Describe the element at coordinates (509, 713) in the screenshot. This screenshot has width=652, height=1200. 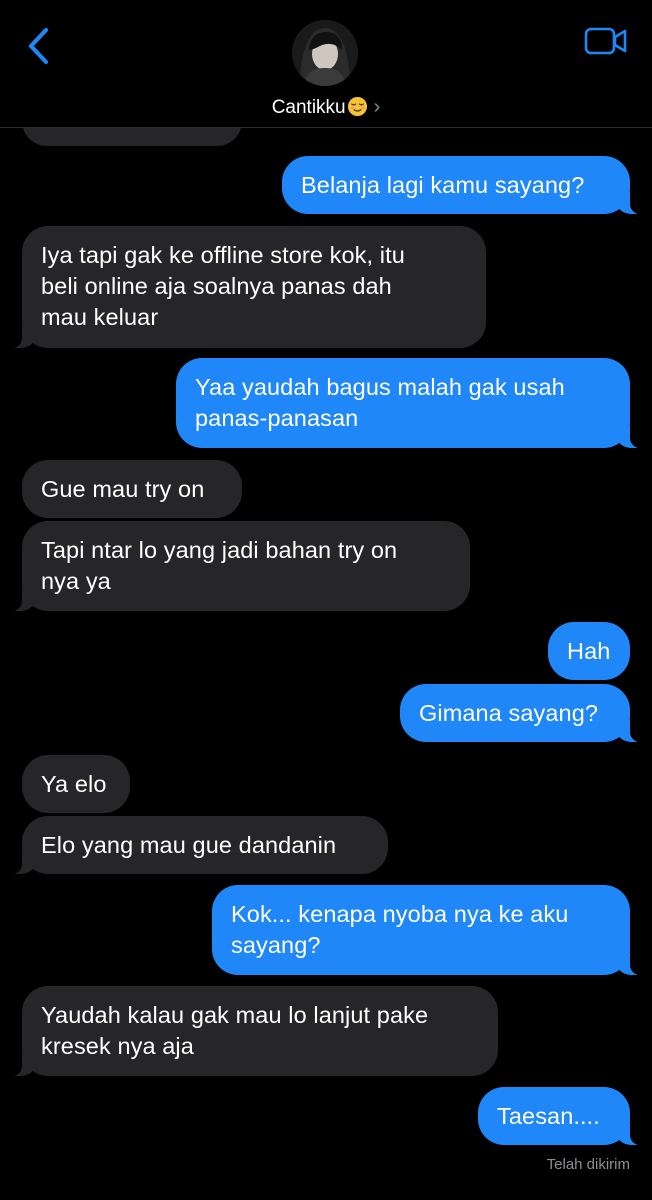
I see `message-text: Gimana sayang?` at that location.